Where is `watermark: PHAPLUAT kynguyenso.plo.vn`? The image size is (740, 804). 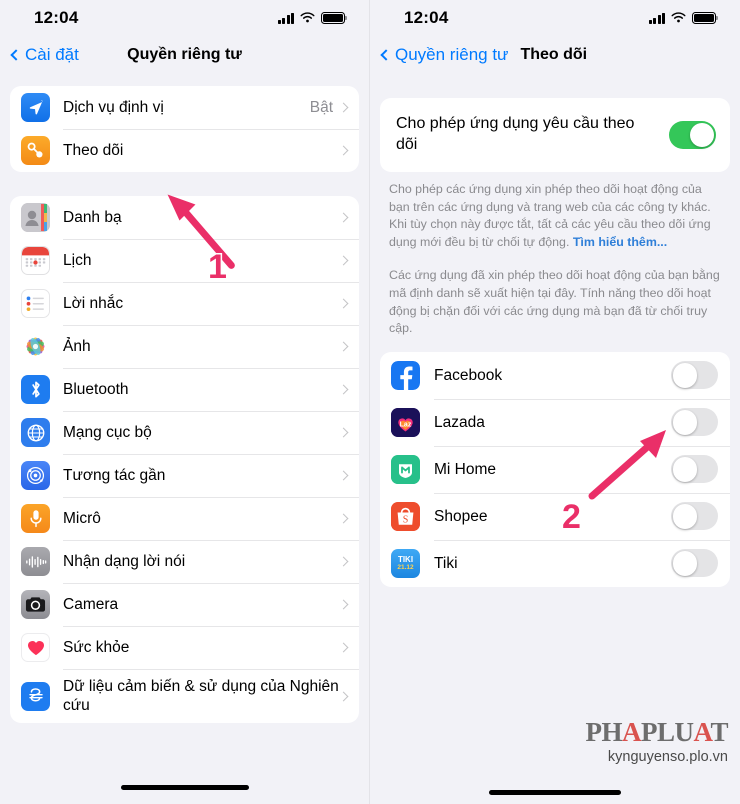 watermark: PHAPLUAT kynguyenso.plo.vn is located at coordinates (656, 740).